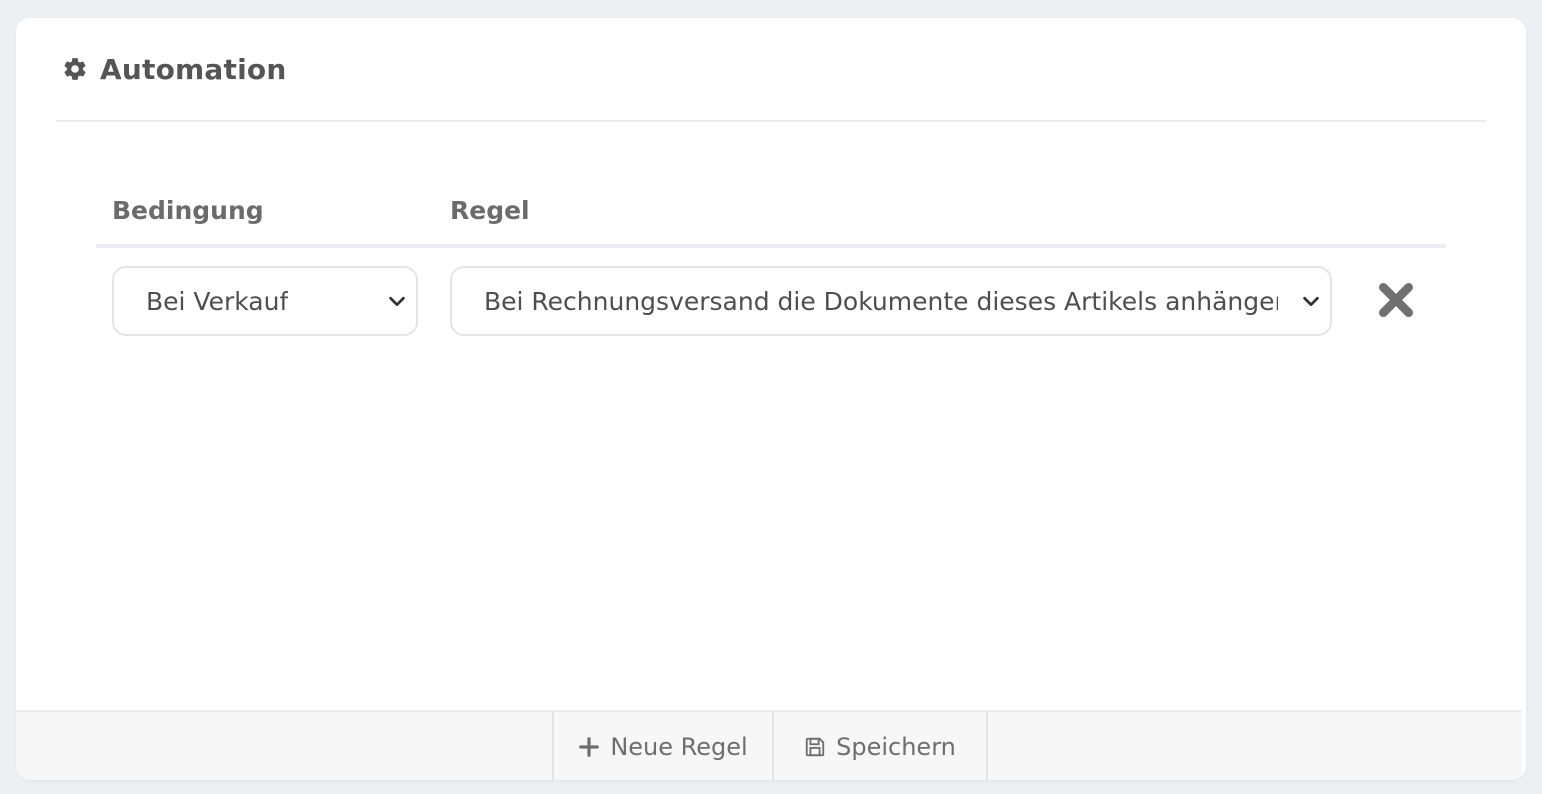 The image size is (1542, 794). I want to click on table-header: Bedingung Regel, so click(771, 218).